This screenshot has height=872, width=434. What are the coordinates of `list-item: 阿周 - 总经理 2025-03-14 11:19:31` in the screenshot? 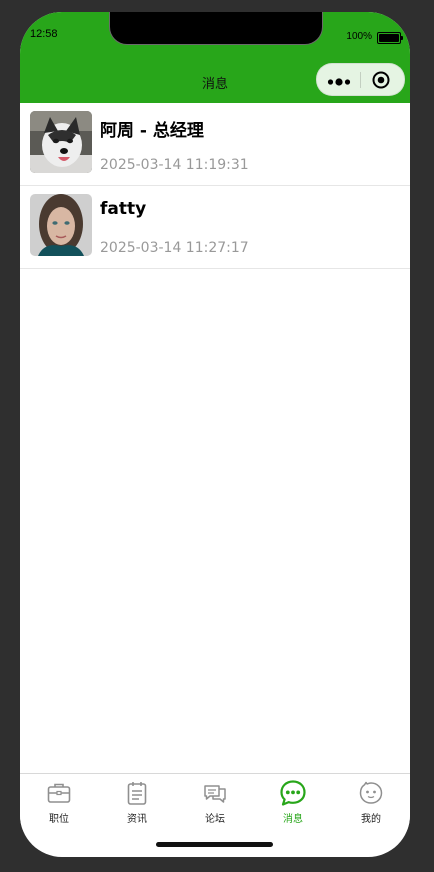 It's located at (215, 144).